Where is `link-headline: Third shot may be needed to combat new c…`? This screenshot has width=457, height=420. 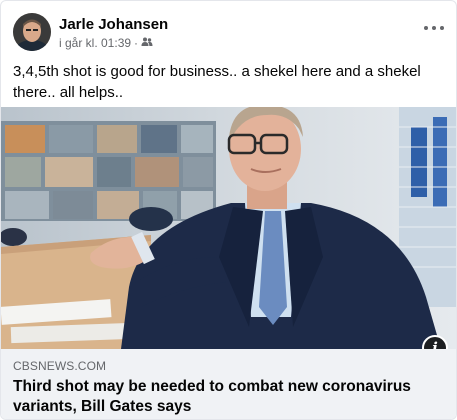
link-headline: Third shot may be needed to combat new c… is located at coordinates (231, 397).